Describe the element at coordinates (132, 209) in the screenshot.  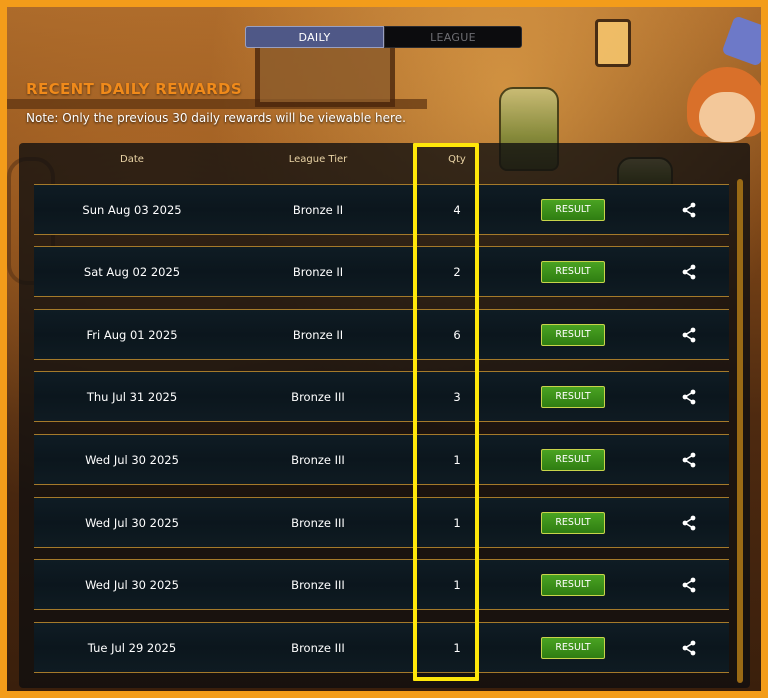
I see `row-date: Sun Aug 03 2025` at that location.